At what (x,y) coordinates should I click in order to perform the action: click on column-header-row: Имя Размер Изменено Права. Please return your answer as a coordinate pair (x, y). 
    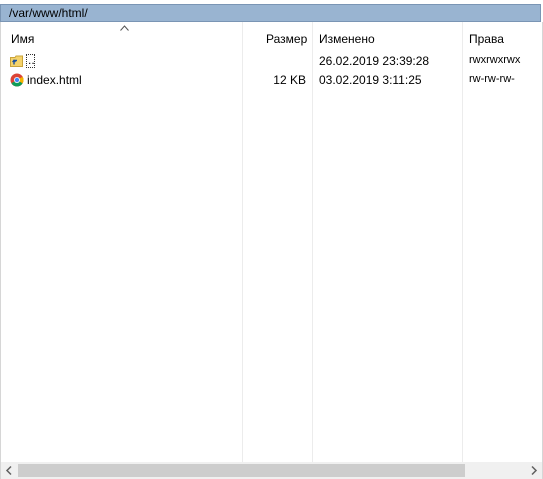
    Looking at the image, I should click on (271, 38).